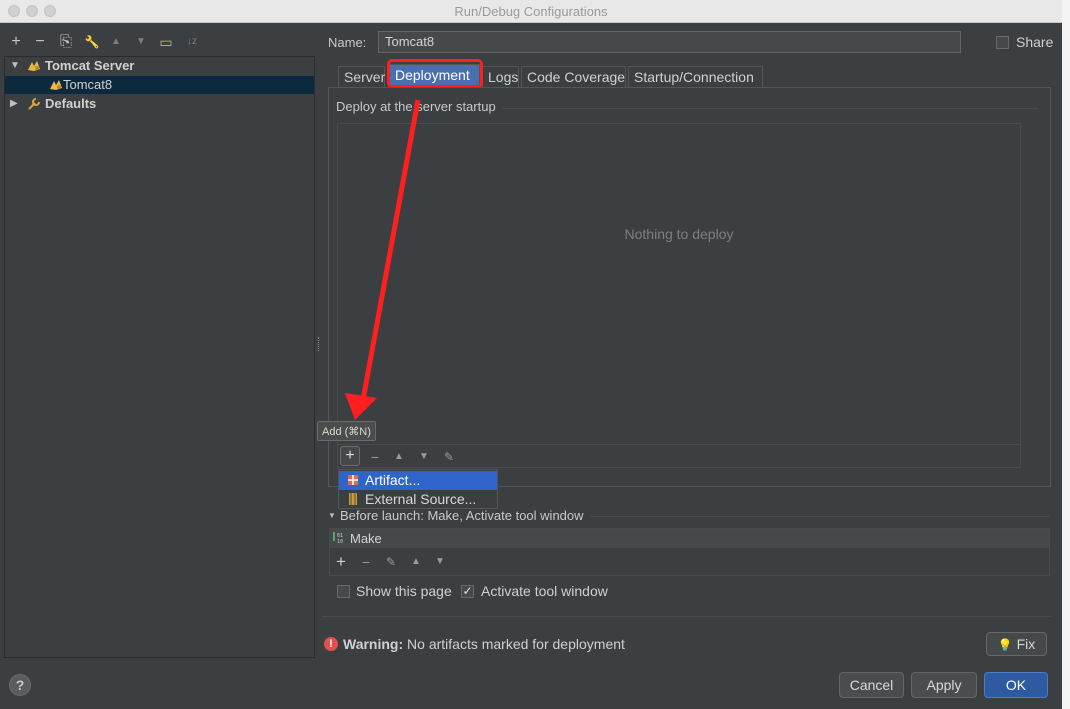  What do you see at coordinates (15, 66) in the screenshot?
I see `expanded-arrow-icon: ▼` at bounding box center [15, 66].